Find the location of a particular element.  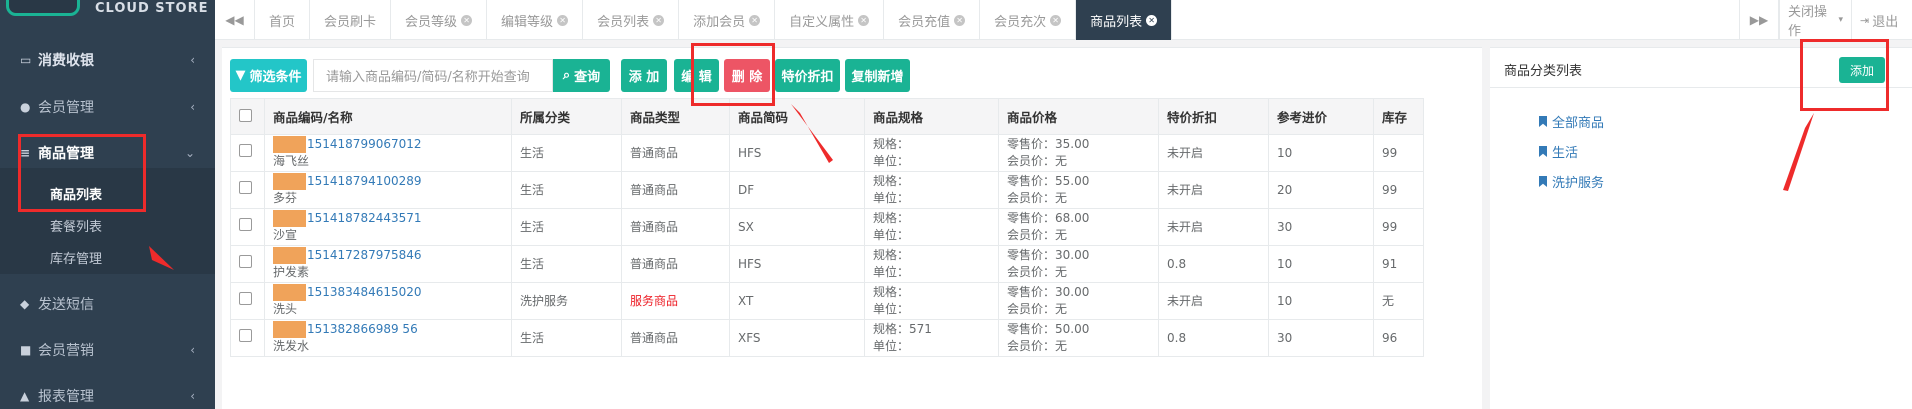

category-item-life: 生活 is located at coordinates (1558, 151).